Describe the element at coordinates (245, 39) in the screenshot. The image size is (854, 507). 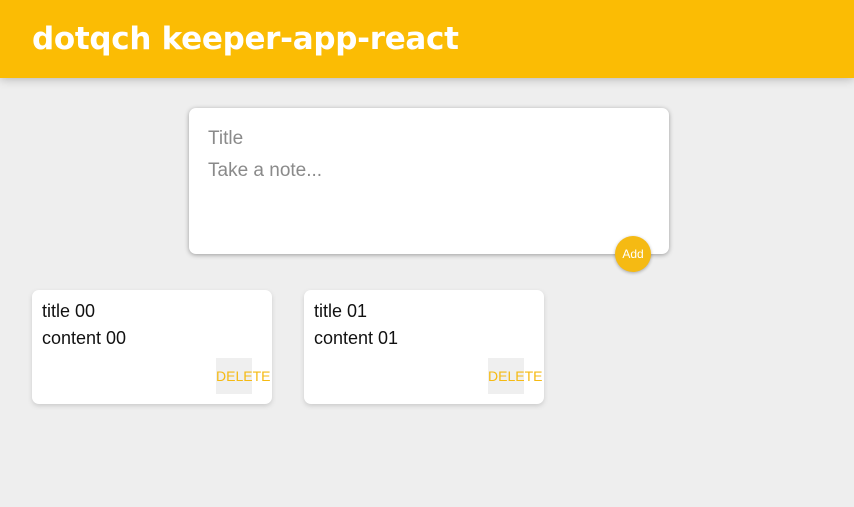
I see `app-title: dotqch keeper-app-react` at that location.